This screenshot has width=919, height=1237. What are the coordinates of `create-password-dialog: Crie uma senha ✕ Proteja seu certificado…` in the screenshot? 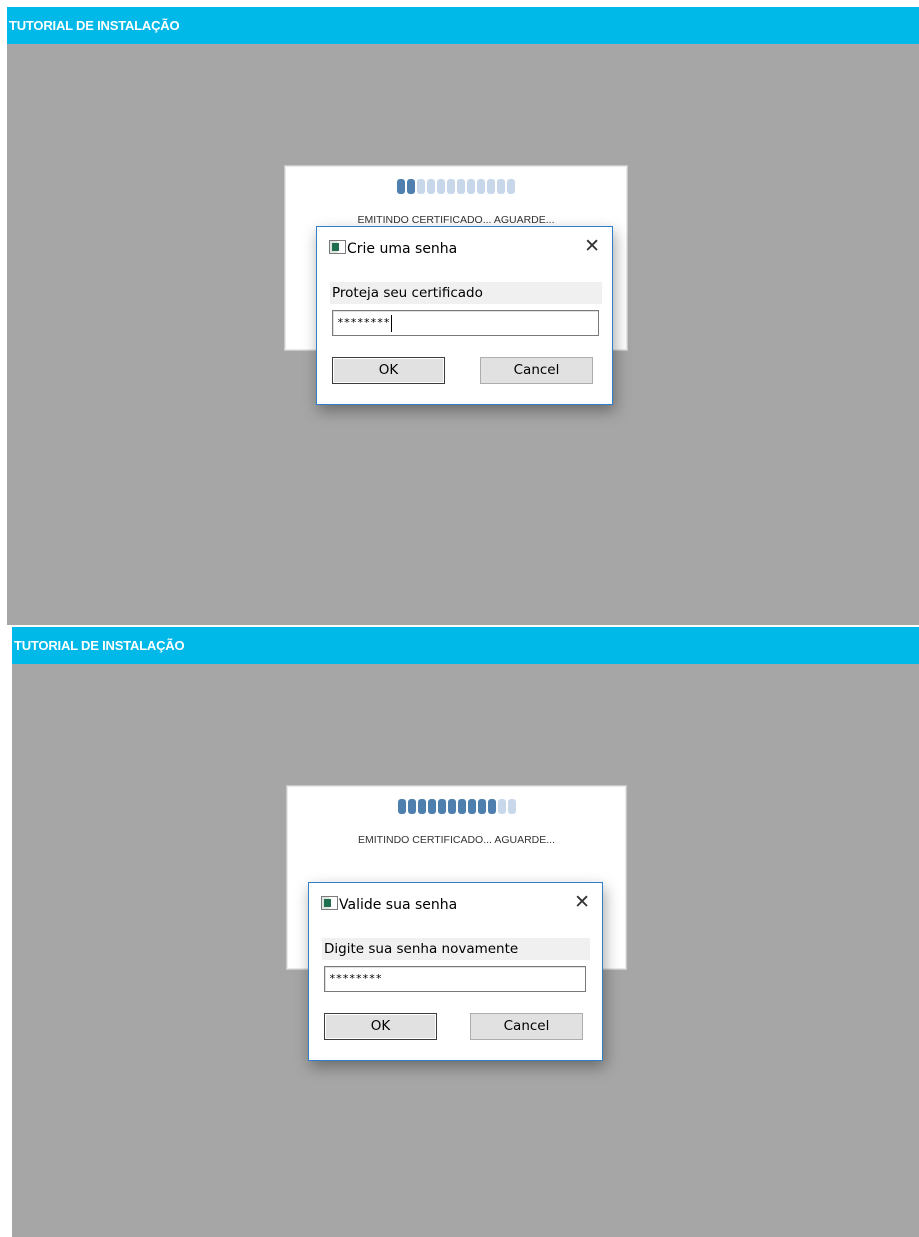 It's located at (464, 315).